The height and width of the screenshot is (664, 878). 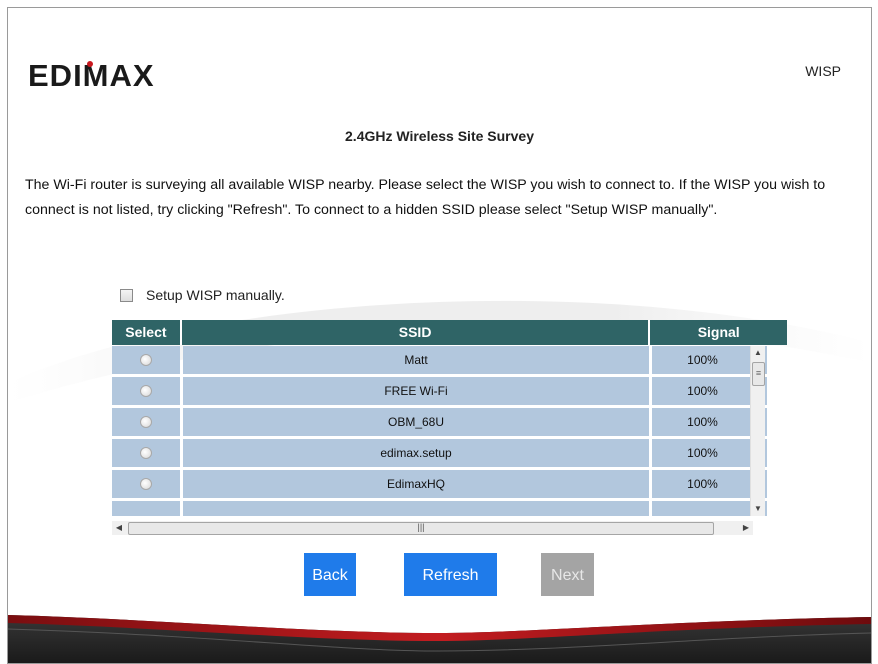 I want to click on table-row-partial, so click(x=449, y=508).